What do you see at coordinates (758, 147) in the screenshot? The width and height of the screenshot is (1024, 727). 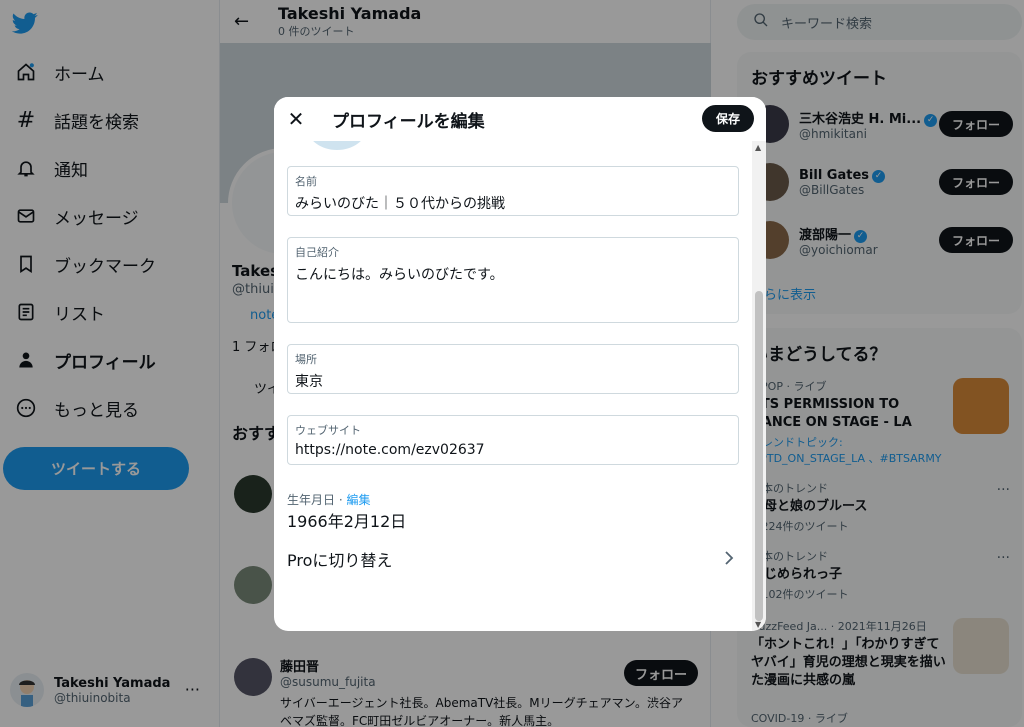 I see `scroll-up-icon: ▲` at bounding box center [758, 147].